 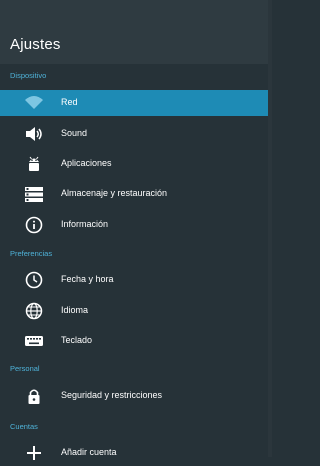 I want to click on app-header: Ajustes, so click(x=136, y=32).